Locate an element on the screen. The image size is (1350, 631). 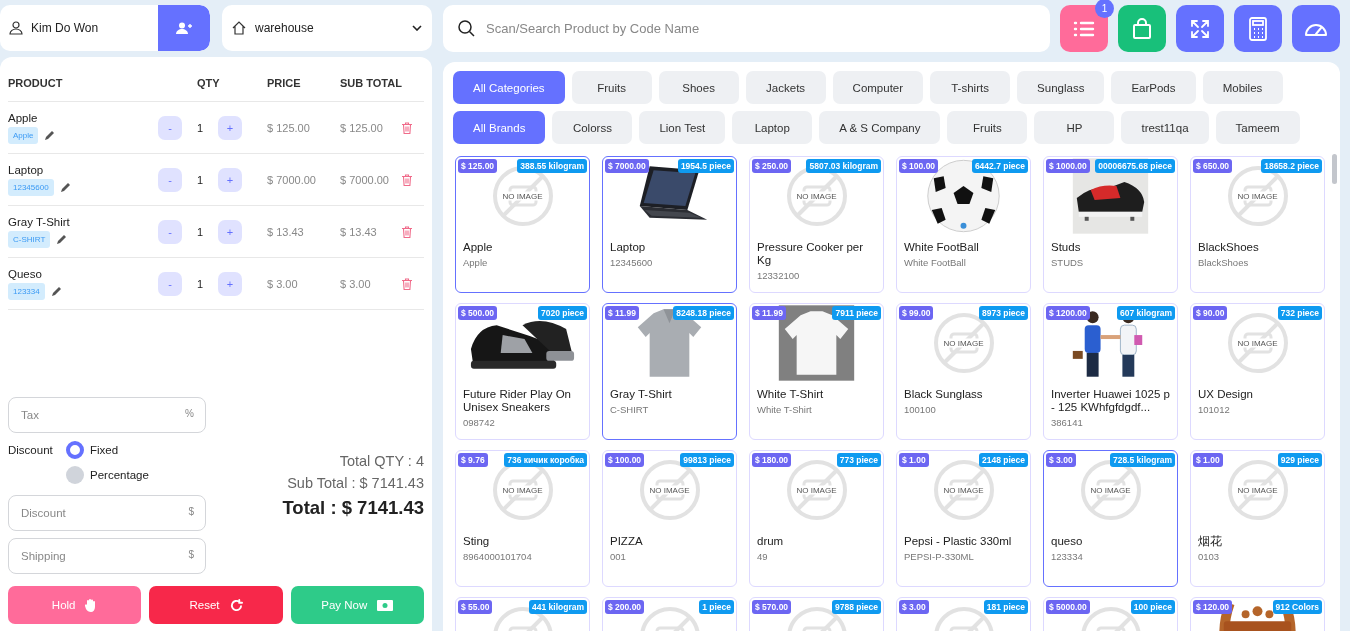
product-card: NO IMAGE 烟花 0103 $ 1.00 929 piece is located at coordinates (1257, 518).